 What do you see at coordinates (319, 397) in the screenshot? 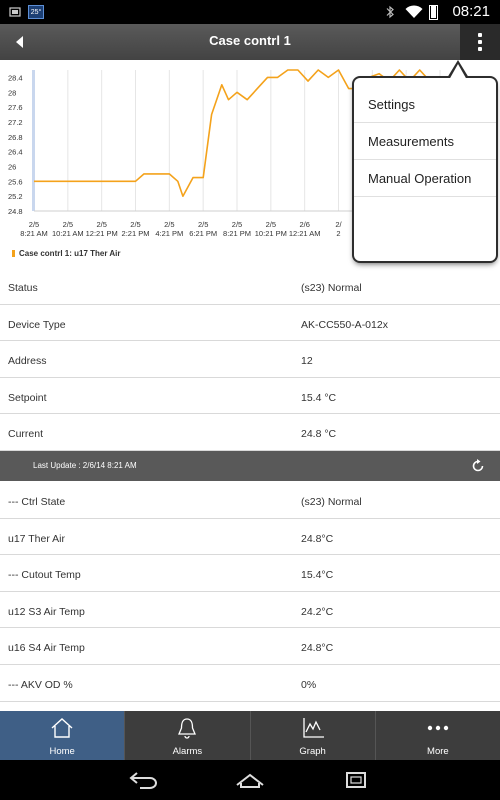
I see `row-value: 15.4 °C` at bounding box center [319, 397].